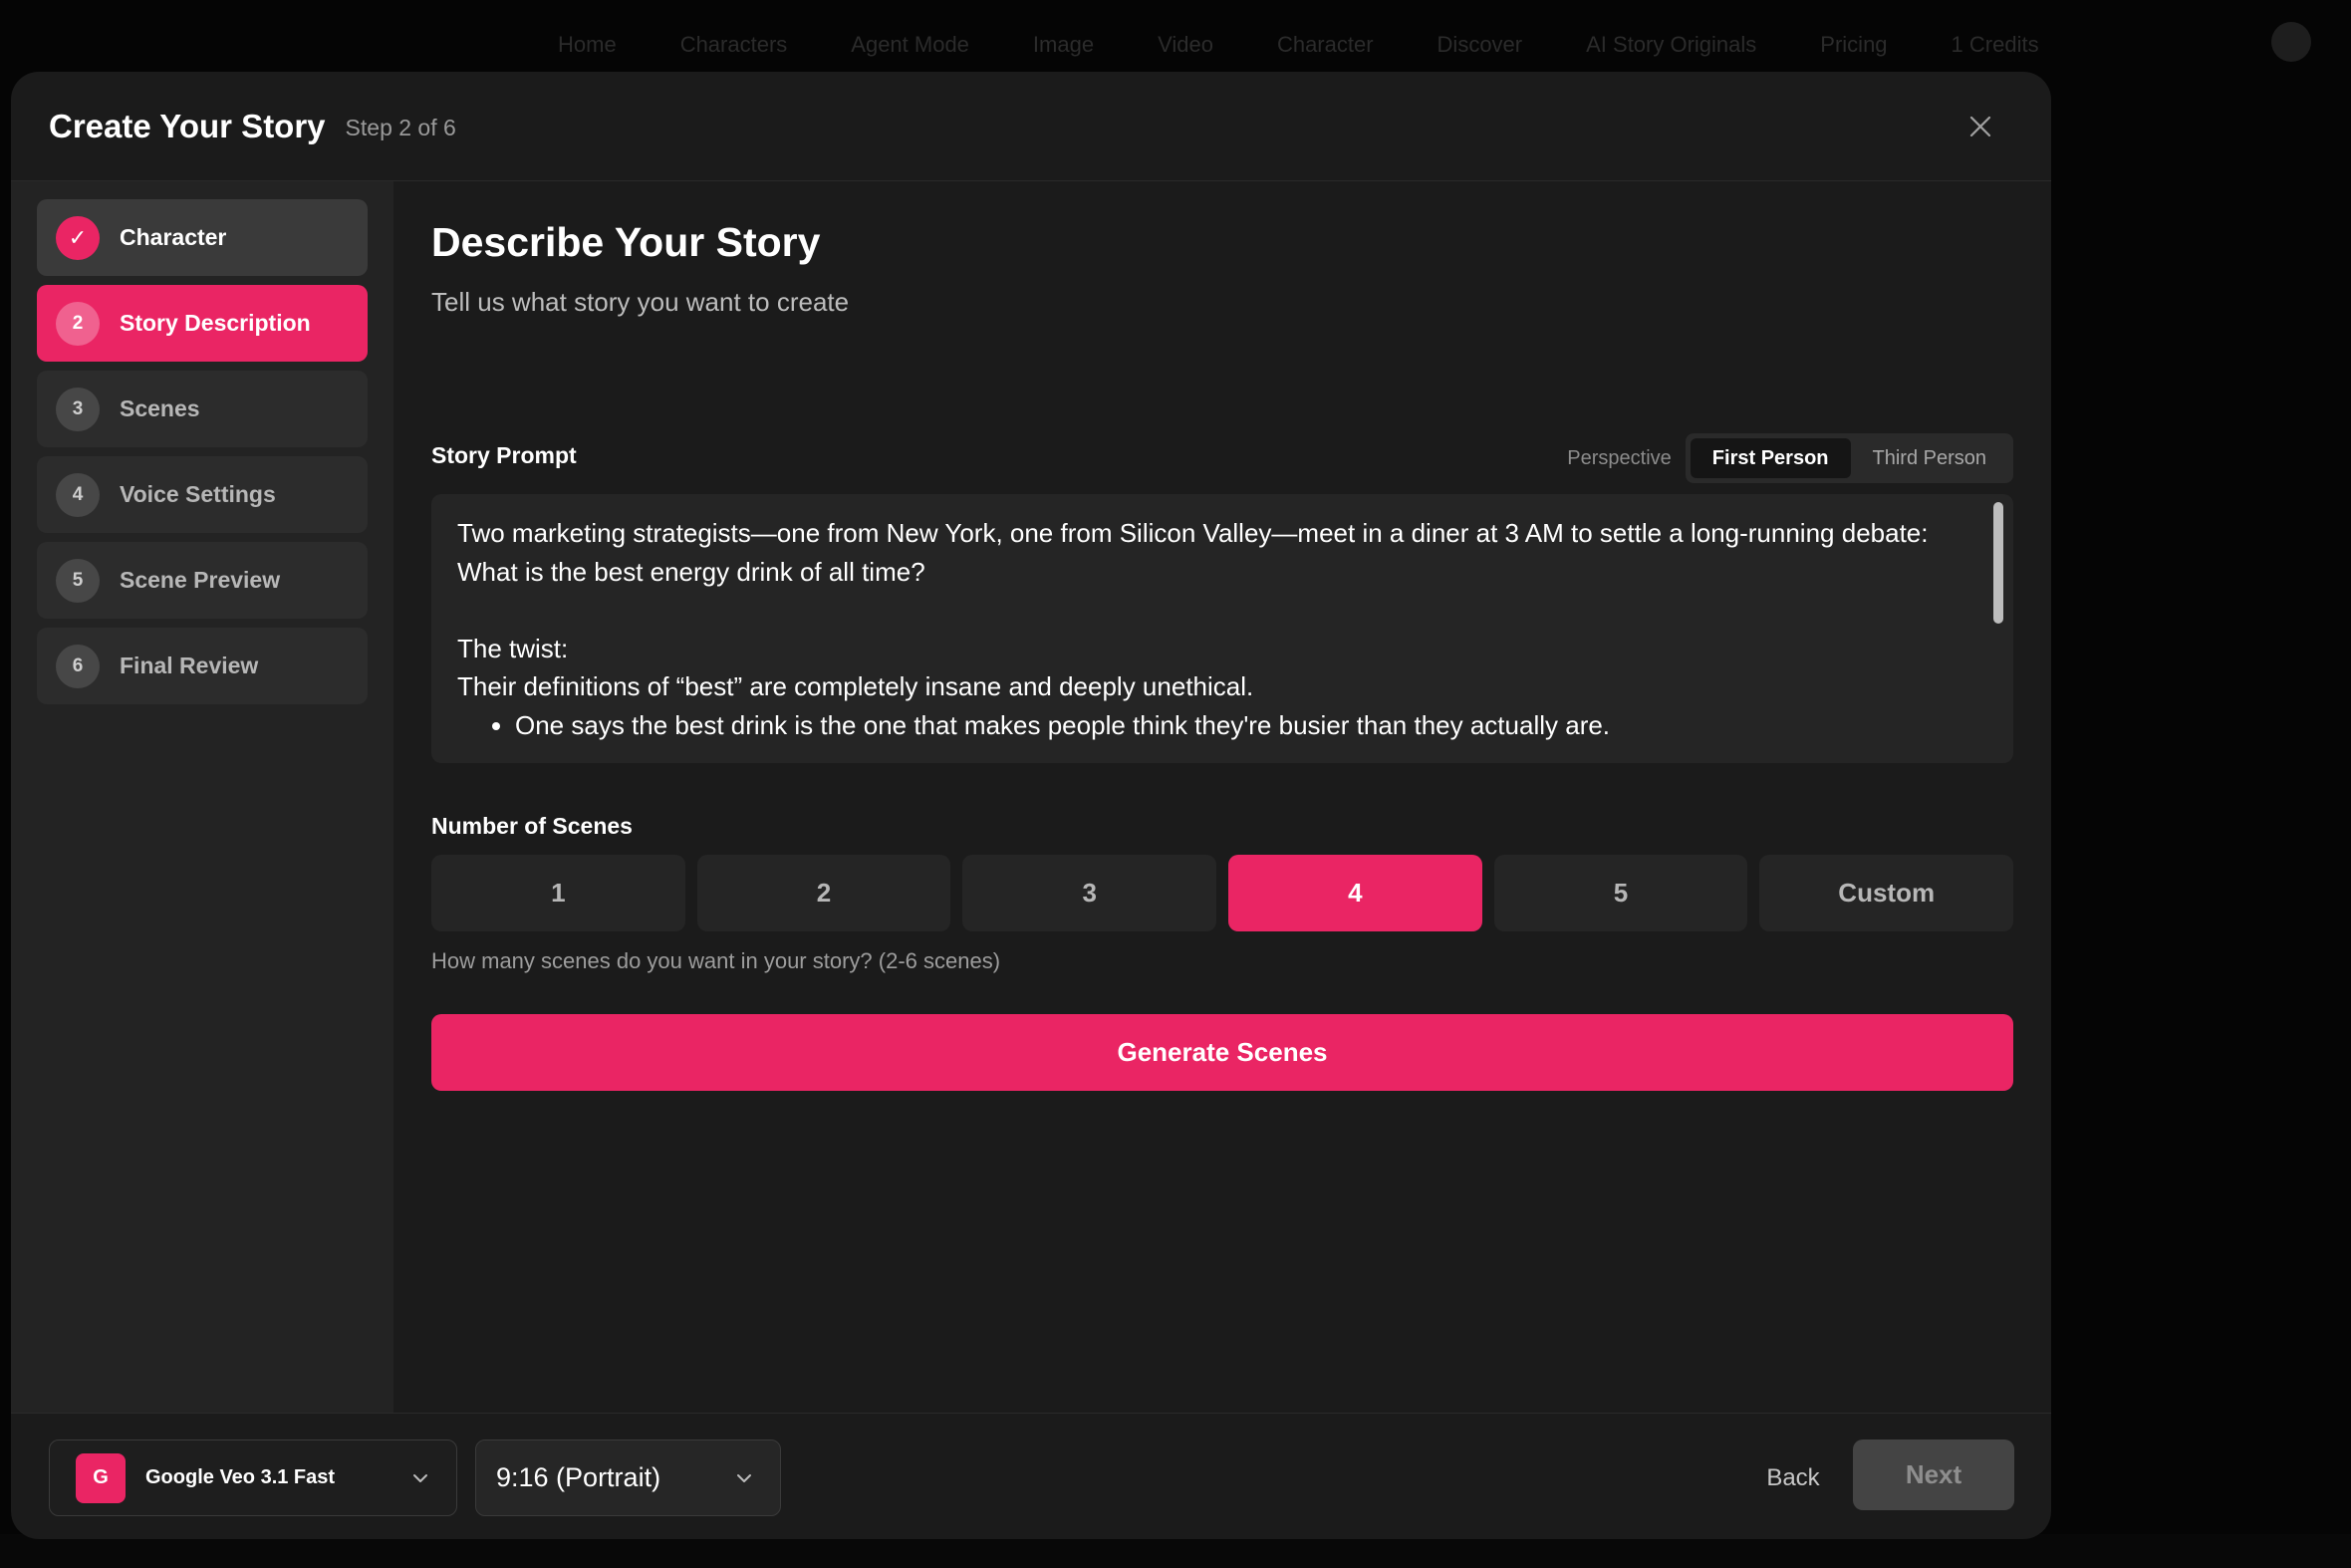 This screenshot has width=2351, height=1568. What do you see at coordinates (240, 1477) in the screenshot?
I see `model-name: Google Veo 3.1 Fast` at bounding box center [240, 1477].